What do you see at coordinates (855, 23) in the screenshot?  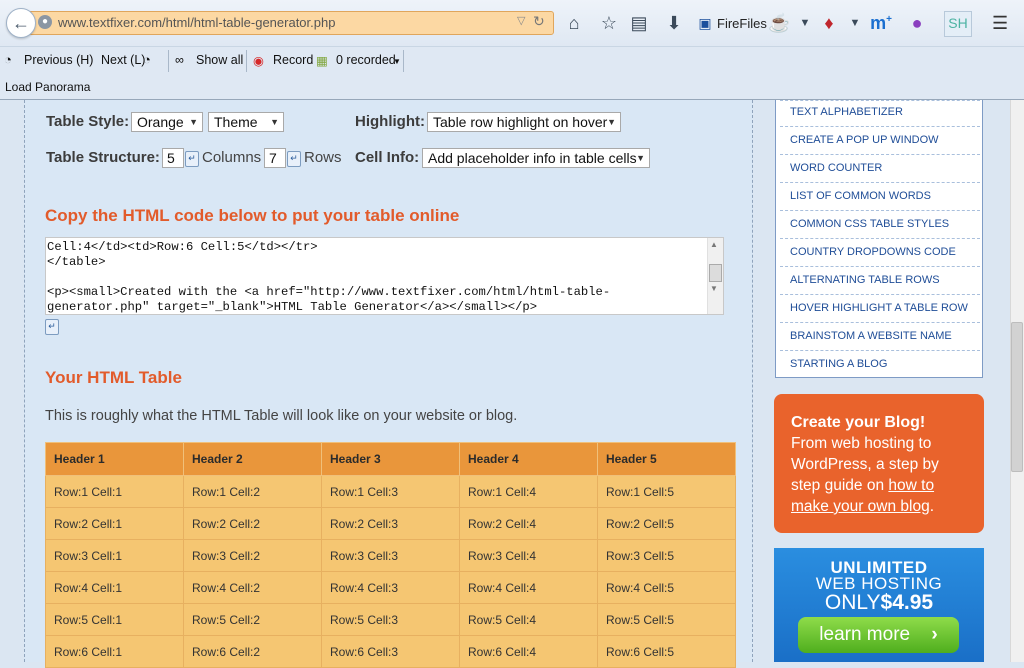 I see `dropdown-arrow-icon-2: ▼` at bounding box center [855, 23].